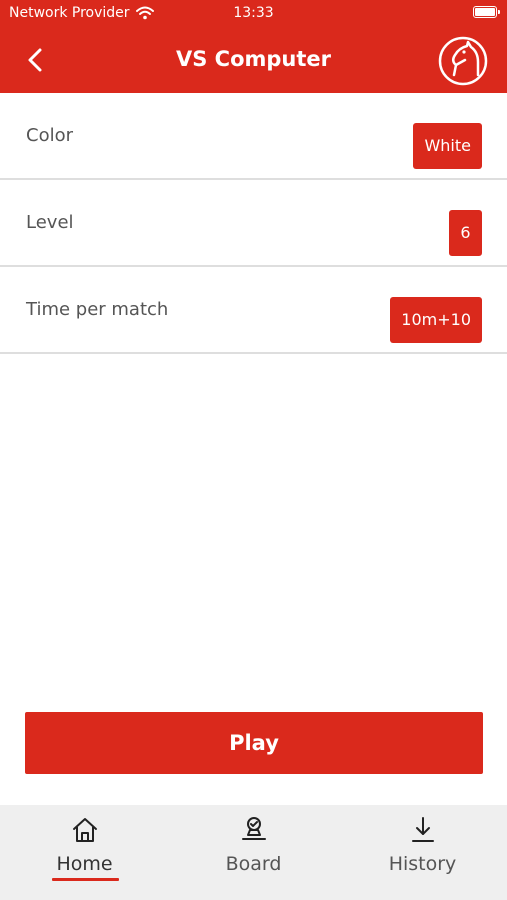 Image resolution: width=507 pixels, height=900 pixels. Describe the element at coordinates (84, 864) in the screenshot. I see `tab-label: Home` at that location.